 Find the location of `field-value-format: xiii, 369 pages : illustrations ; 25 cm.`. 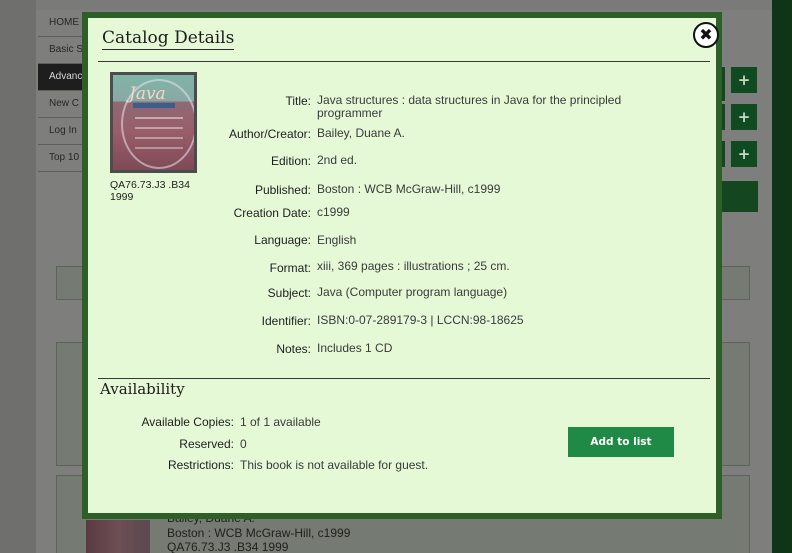

field-value-format: xiii, 369 pages : illustrations ; 25 cm. is located at coordinates (413, 266).